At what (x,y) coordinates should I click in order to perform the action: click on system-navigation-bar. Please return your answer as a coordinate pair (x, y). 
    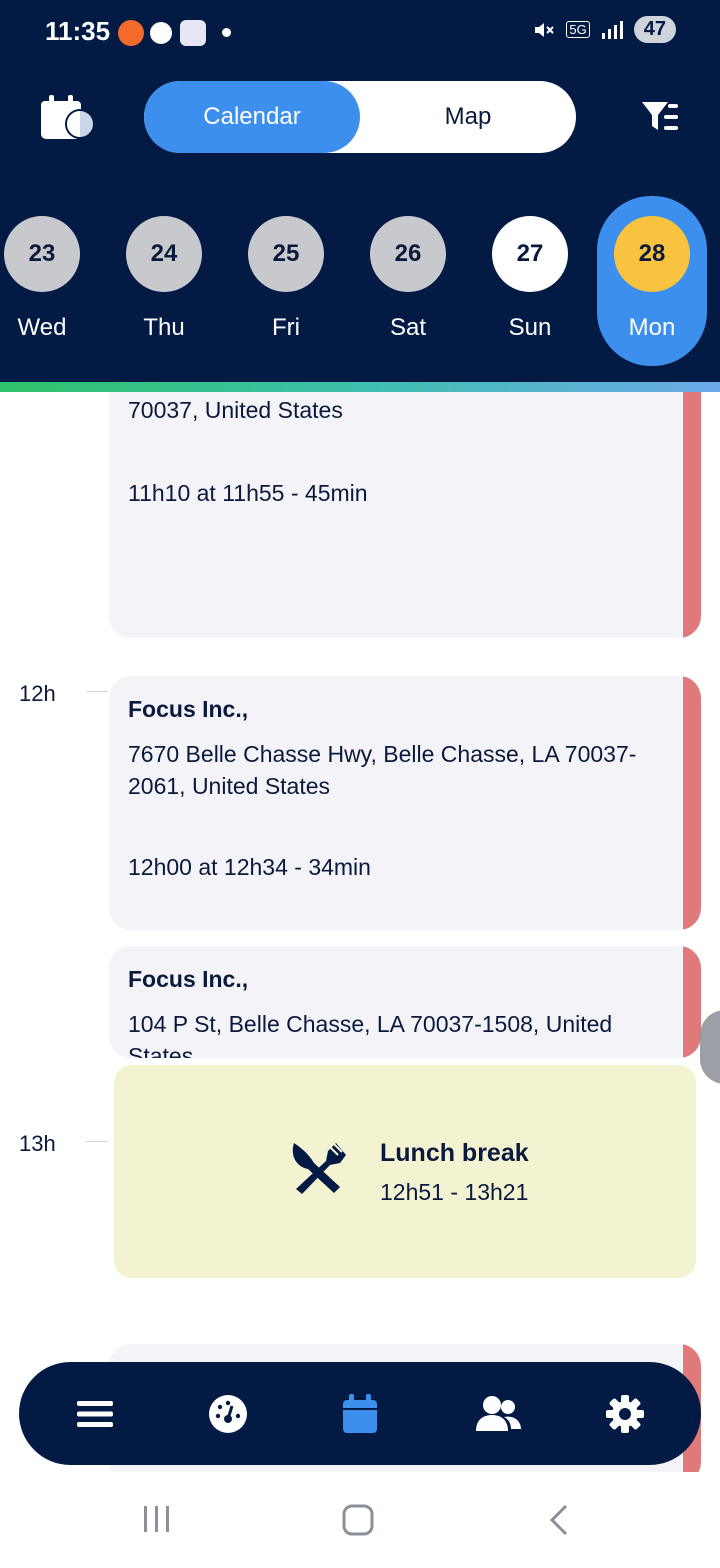
    Looking at the image, I should click on (360, 1520).